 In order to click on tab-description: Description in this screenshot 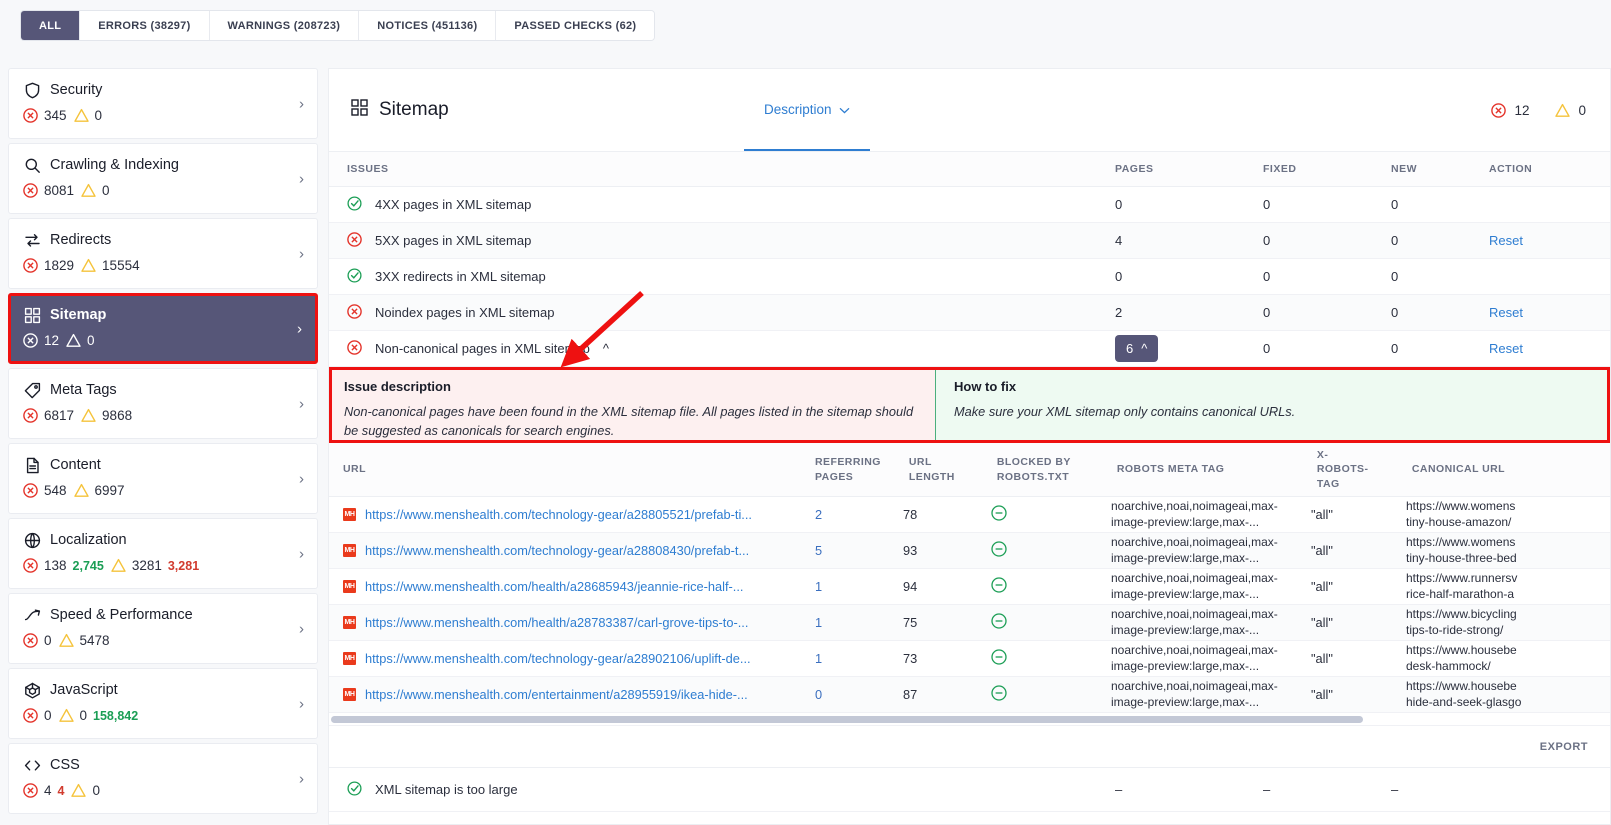, I will do `click(807, 110)`.